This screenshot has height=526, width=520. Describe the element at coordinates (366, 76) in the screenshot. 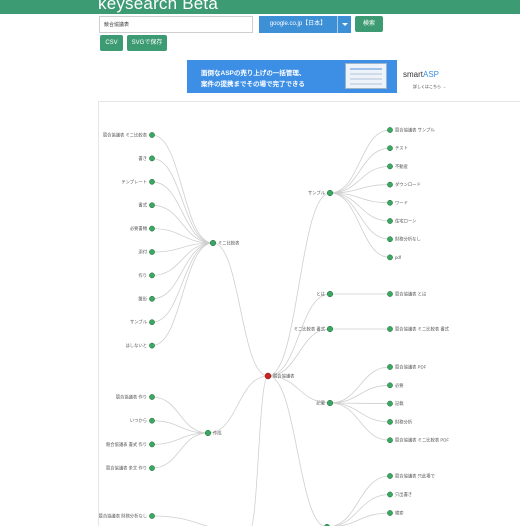

I see `laptop-icon` at that location.